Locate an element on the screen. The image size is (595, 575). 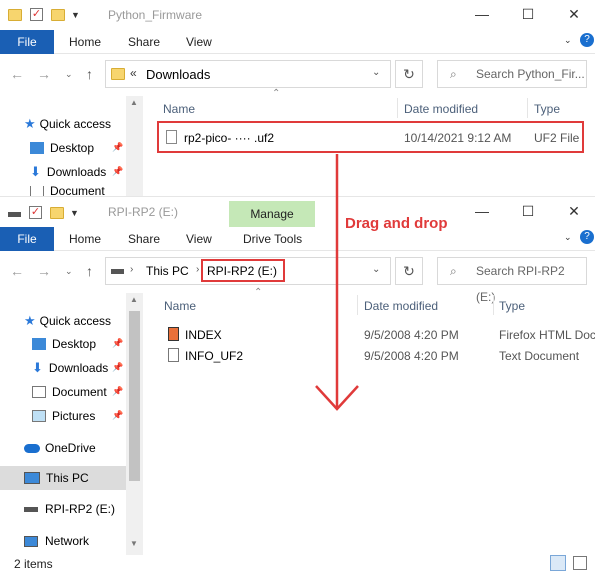
tab-manage: Manage is located at coordinates (272, 214).